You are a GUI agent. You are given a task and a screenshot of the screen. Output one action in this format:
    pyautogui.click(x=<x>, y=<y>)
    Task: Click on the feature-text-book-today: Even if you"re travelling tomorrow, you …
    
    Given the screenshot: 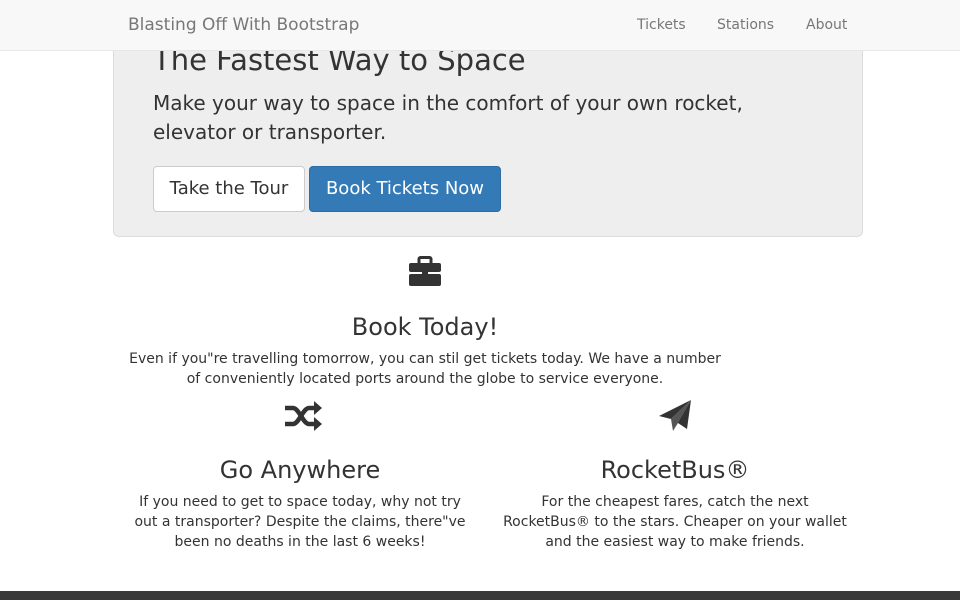 What is the action you would take?
    pyautogui.click(x=425, y=369)
    